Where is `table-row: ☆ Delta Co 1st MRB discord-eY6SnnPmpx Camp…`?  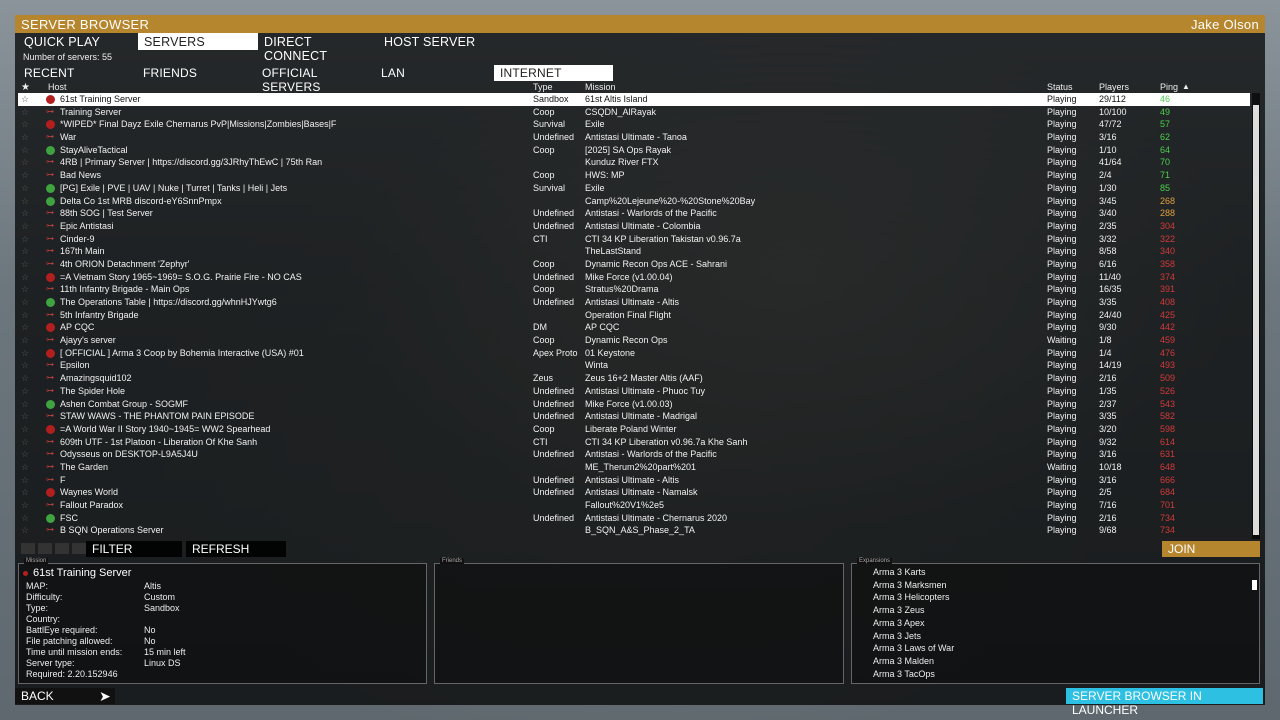 table-row: ☆ Delta Co 1st MRB discord-eY6SnnPmpx Camp… is located at coordinates (634, 201).